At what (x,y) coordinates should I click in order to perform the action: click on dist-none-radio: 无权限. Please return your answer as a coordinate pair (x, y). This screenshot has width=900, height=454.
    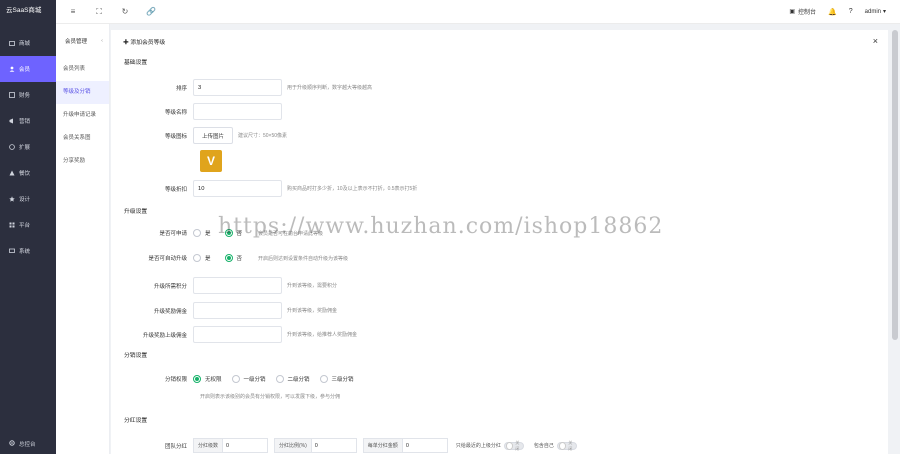
    Looking at the image, I should click on (207, 379).